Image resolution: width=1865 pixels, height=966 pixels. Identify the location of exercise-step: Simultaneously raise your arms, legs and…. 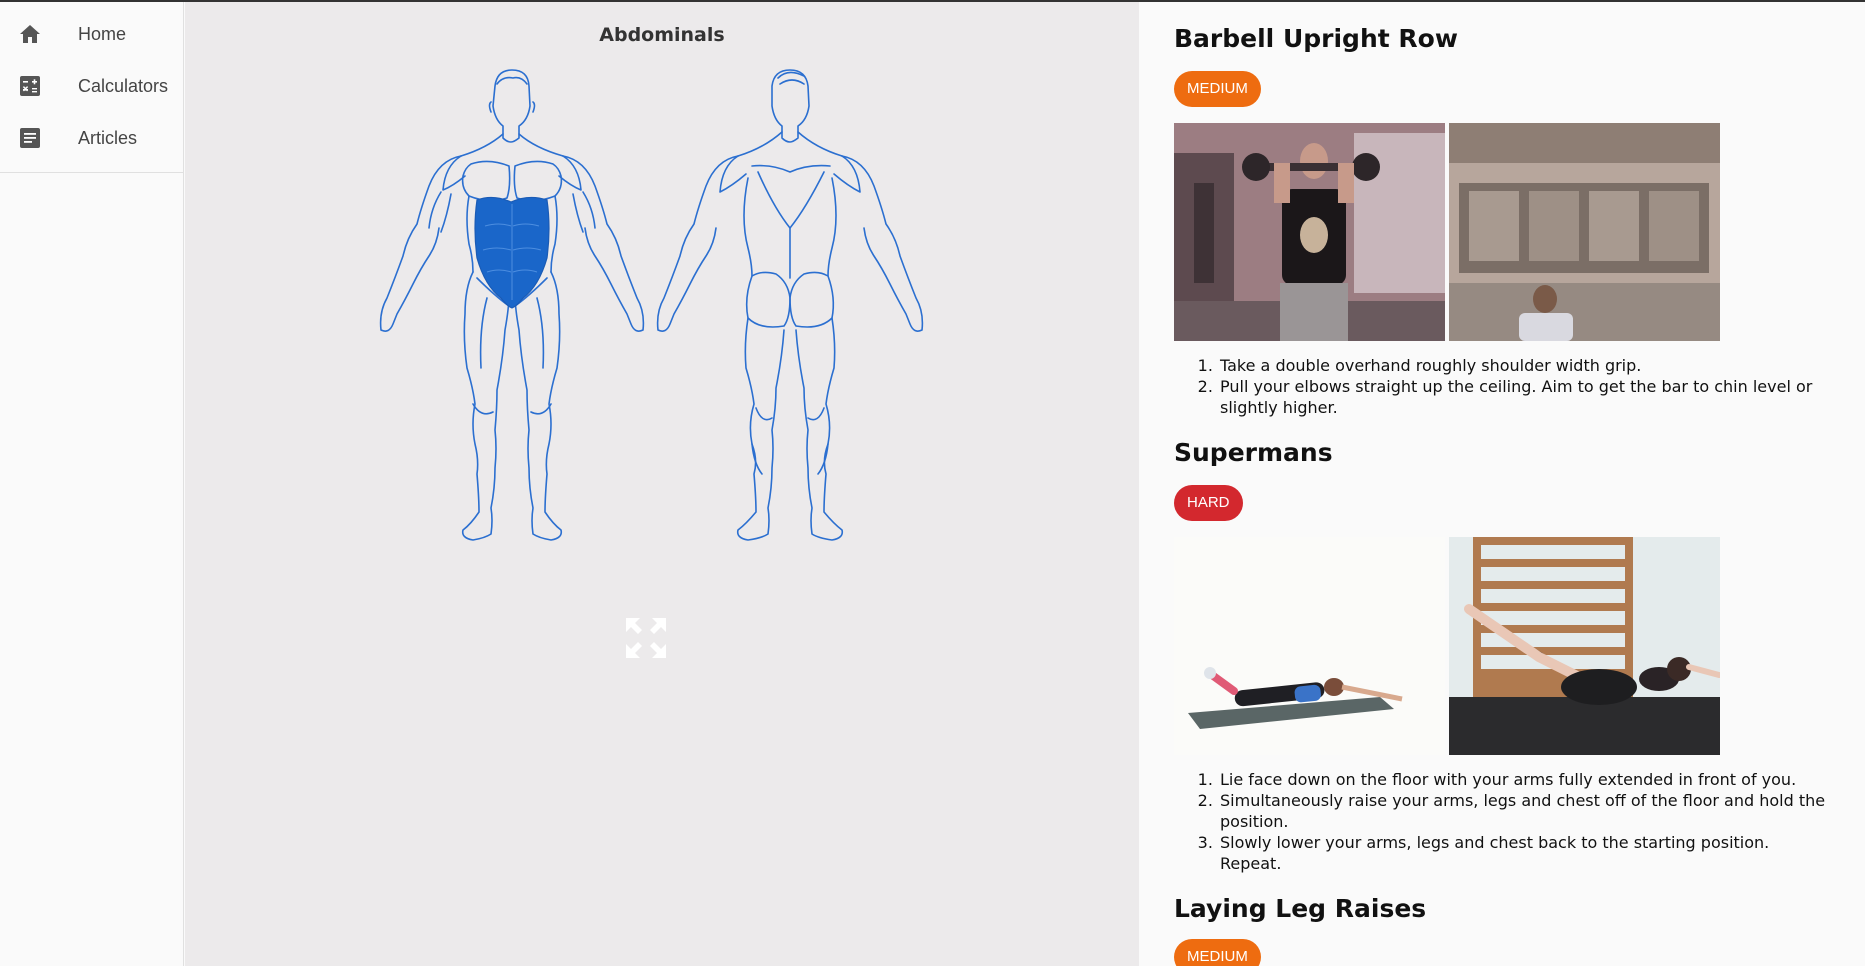
(1524, 811).